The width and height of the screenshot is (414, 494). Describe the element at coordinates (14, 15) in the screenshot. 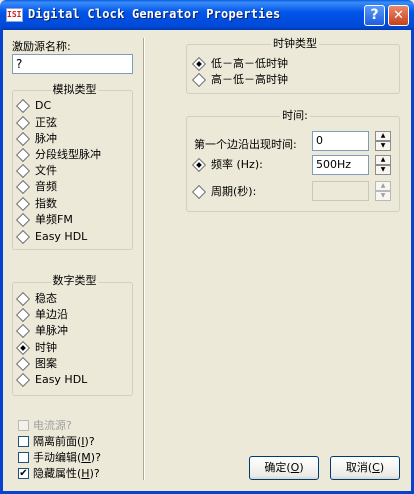

I see `app-icon: ISIS` at that location.